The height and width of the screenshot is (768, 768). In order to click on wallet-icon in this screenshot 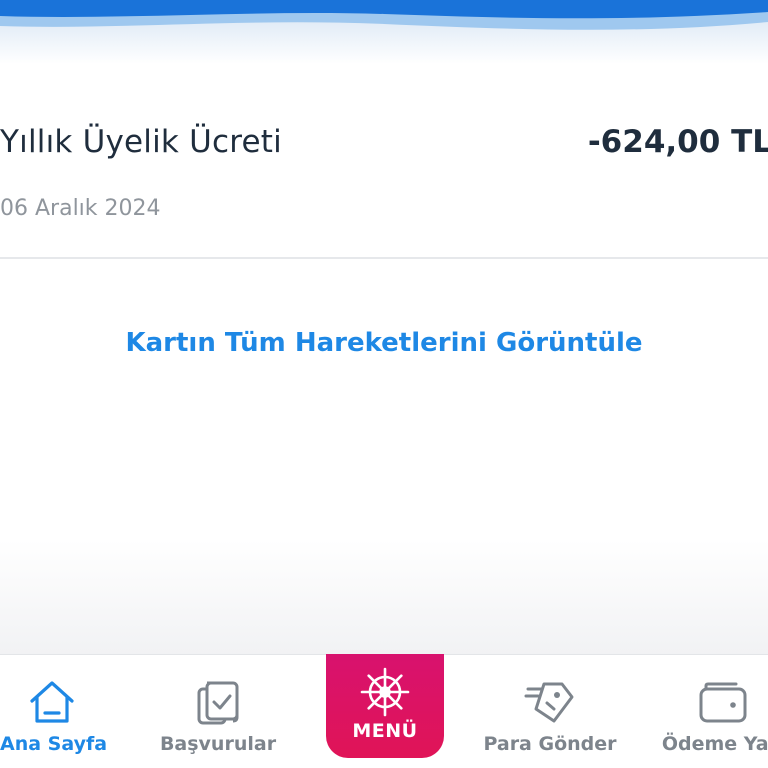, I will do `click(723, 702)`.